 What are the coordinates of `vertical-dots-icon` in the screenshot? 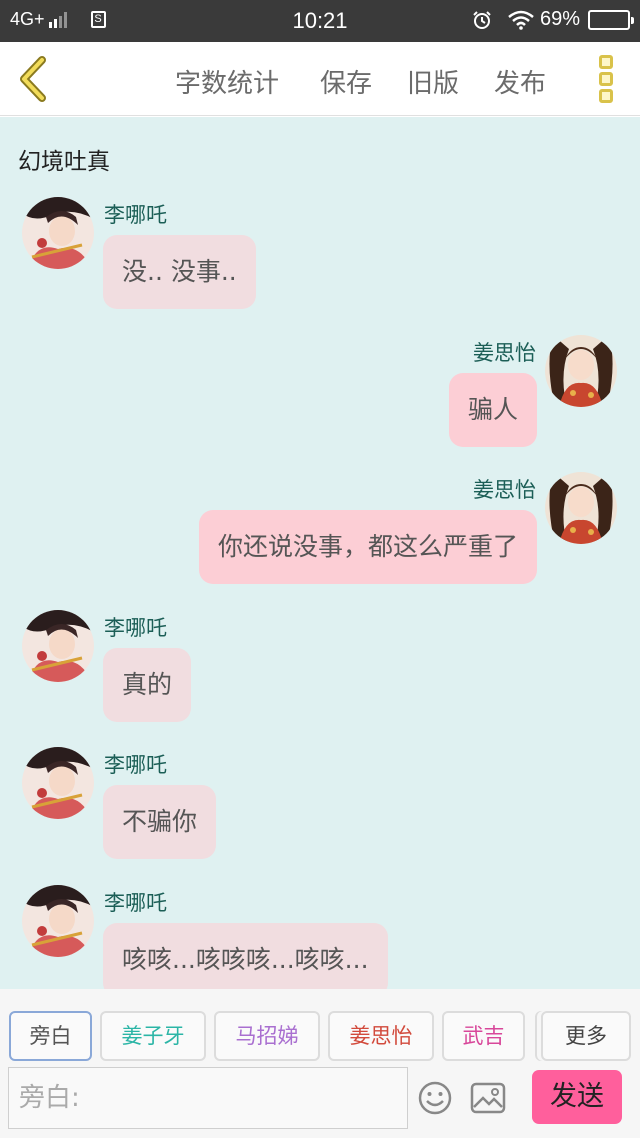 It's located at (606, 81).